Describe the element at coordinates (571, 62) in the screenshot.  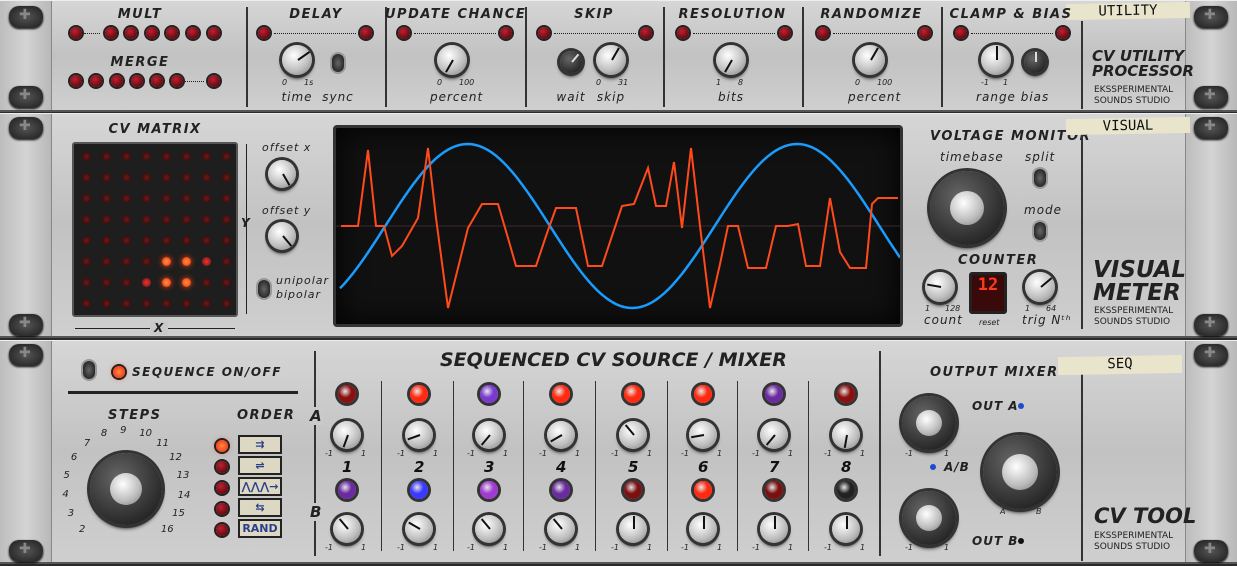
I see `wait-knob` at that location.